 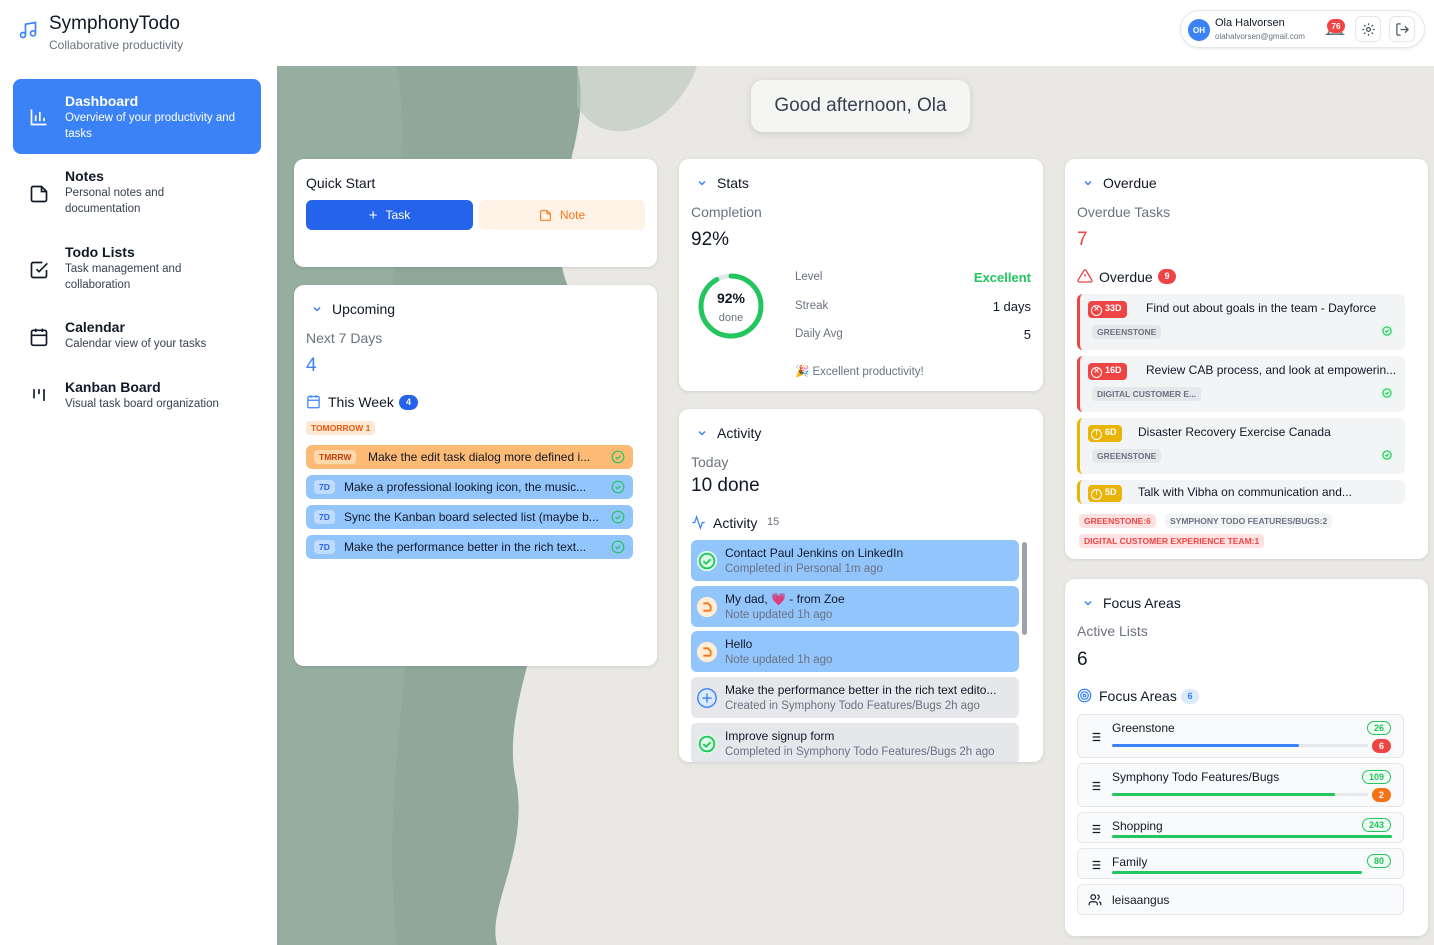 What do you see at coordinates (1260, 36) in the screenshot?
I see `user-email: olahalvorsen@gmail.com` at bounding box center [1260, 36].